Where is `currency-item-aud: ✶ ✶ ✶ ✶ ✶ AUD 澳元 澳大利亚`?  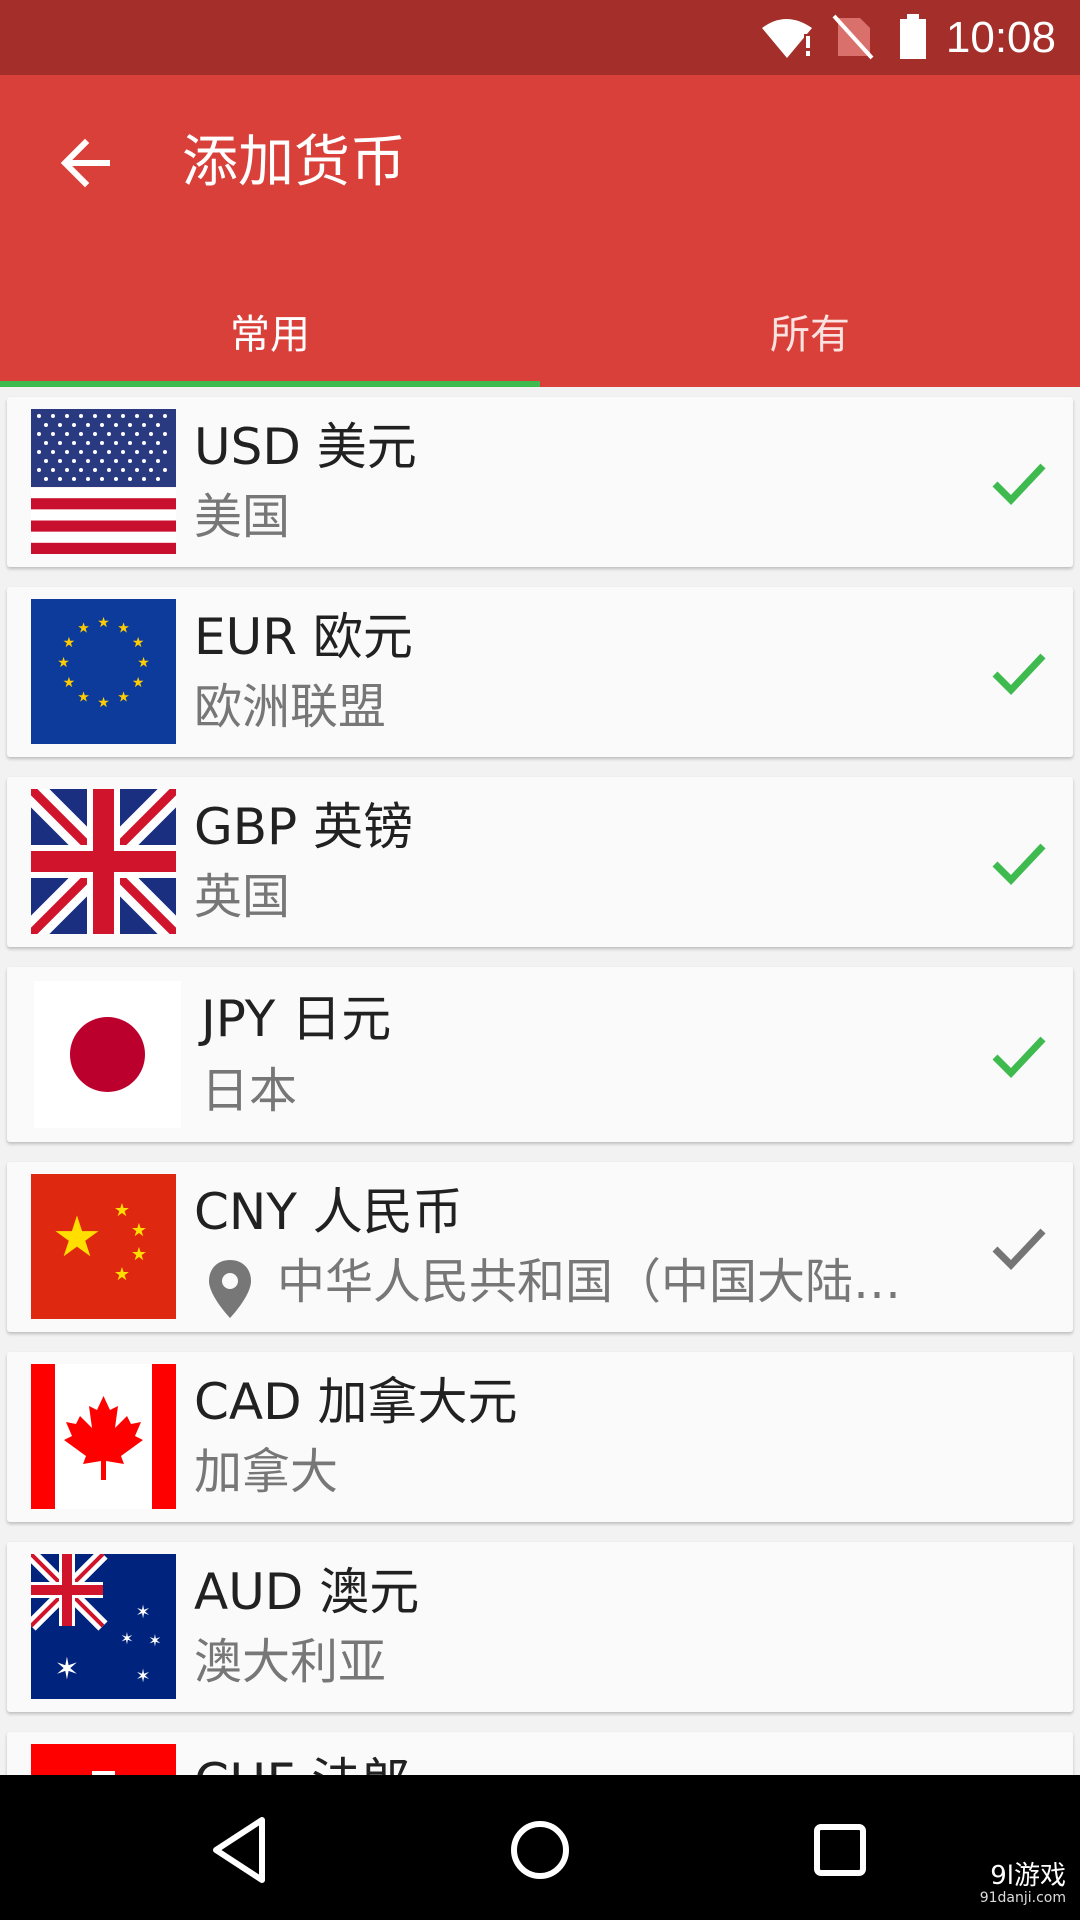
currency-item-aud: ✶ ✶ ✶ ✶ ✶ AUD 澳元 澳大利亚 is located at coordinates (540, 1627).